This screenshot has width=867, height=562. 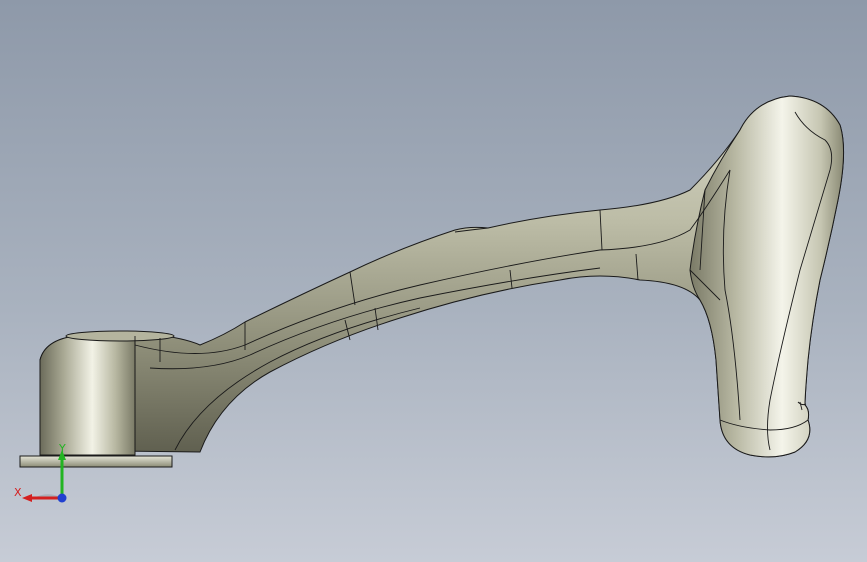 What do you see at coordinates (18, 492) in the screenshot?
I see `x-axis-label: X` at bounding box center [18, 492].